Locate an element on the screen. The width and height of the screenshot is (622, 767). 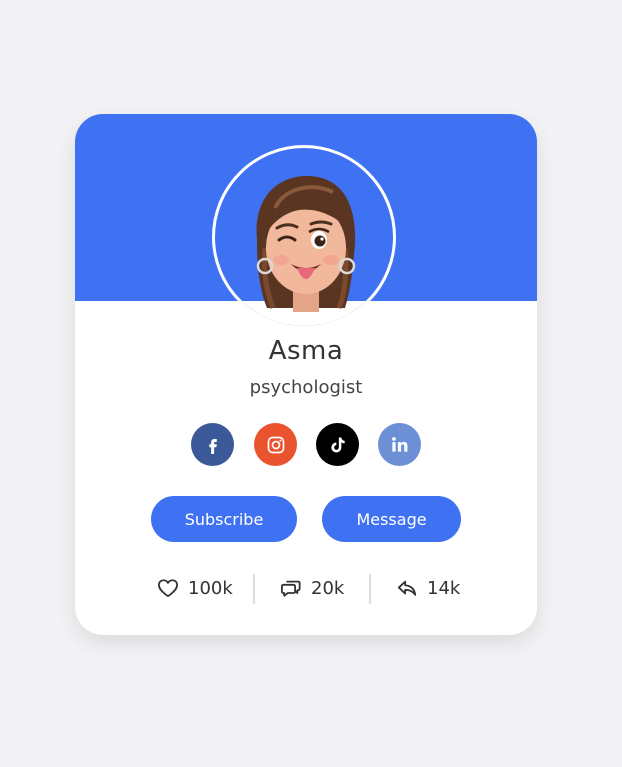
instagram-icon is located at coordinates (275, 444).